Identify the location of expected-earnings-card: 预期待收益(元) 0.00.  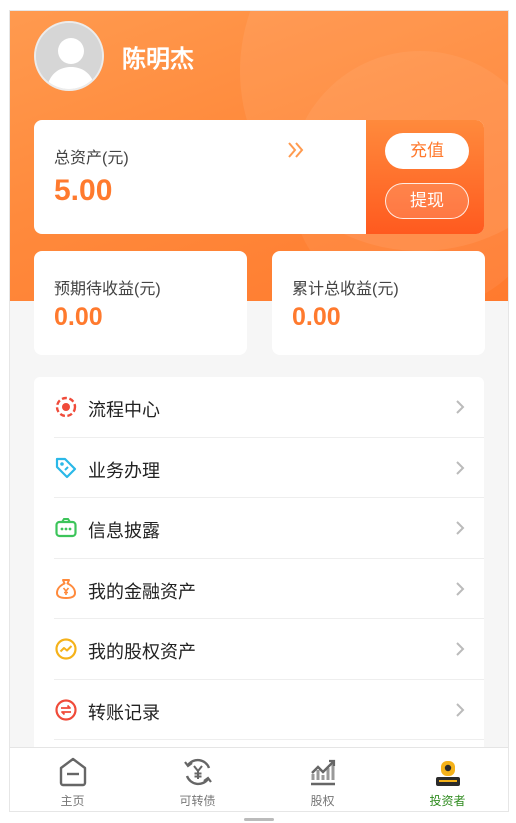
(140, 303).